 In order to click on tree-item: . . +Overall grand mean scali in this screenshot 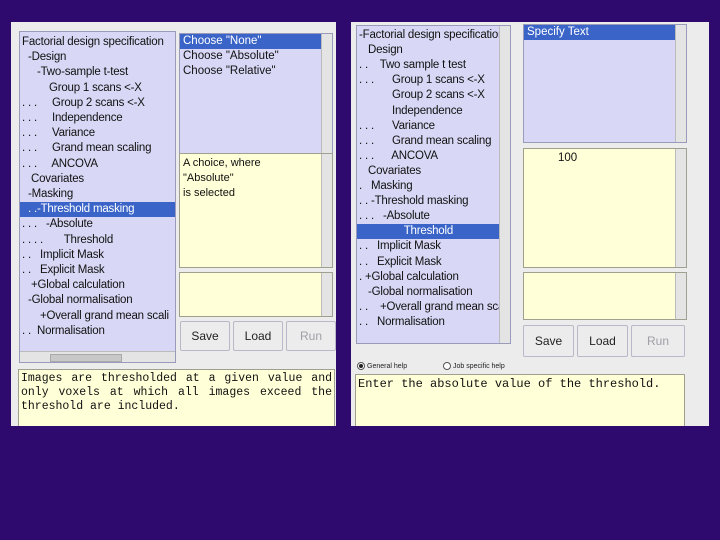, I will do `click(433, 307)`.